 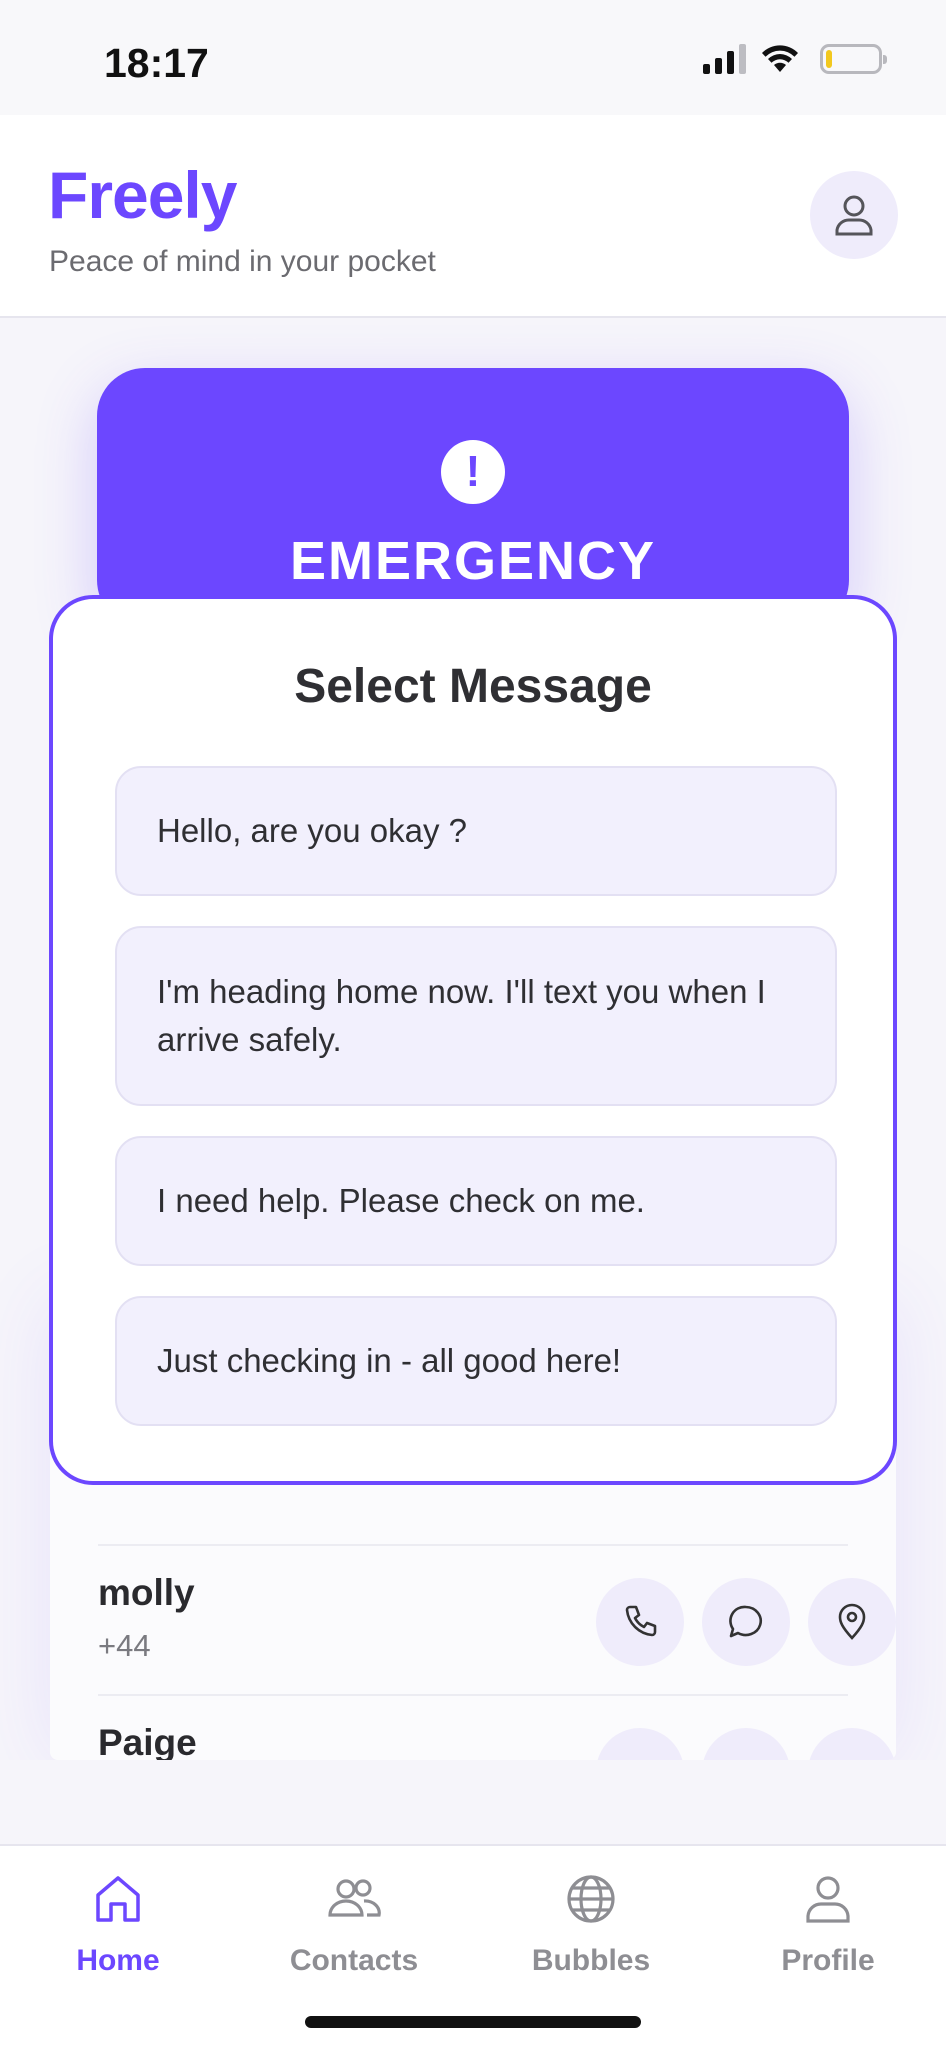 What do you see at coordinates (473, 216) in the screenshot?
I see `app-header: Freely Peace of mind in your pocket` at bounding box center [473, 216].